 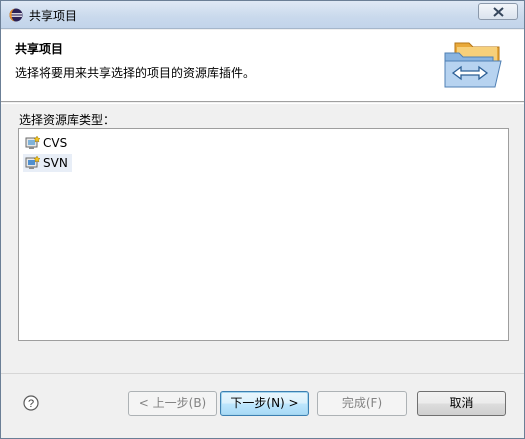 What do you see at coordinates (67, 120) in the screenshot?
I see `repository-type-label: 选择资源库类型：` at bounding box center [67, 120].